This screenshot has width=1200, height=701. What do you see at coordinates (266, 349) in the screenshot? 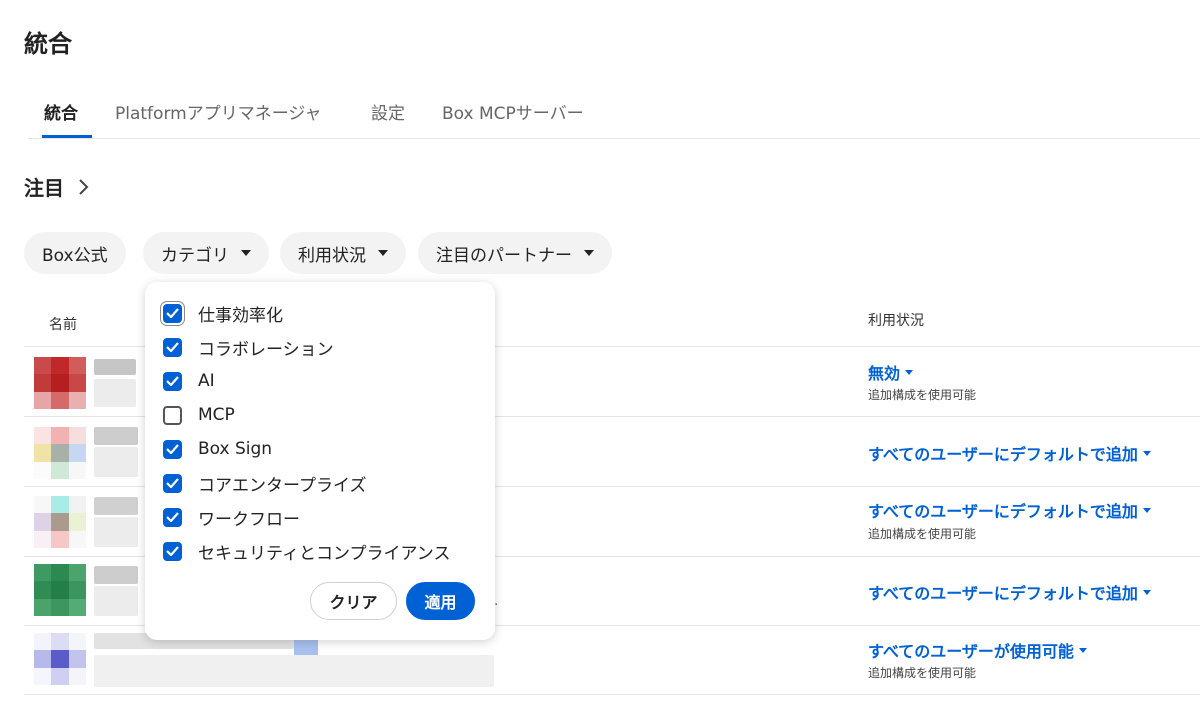
I see `category-option-label: コラボレーション` at bounding box center [266, 349].